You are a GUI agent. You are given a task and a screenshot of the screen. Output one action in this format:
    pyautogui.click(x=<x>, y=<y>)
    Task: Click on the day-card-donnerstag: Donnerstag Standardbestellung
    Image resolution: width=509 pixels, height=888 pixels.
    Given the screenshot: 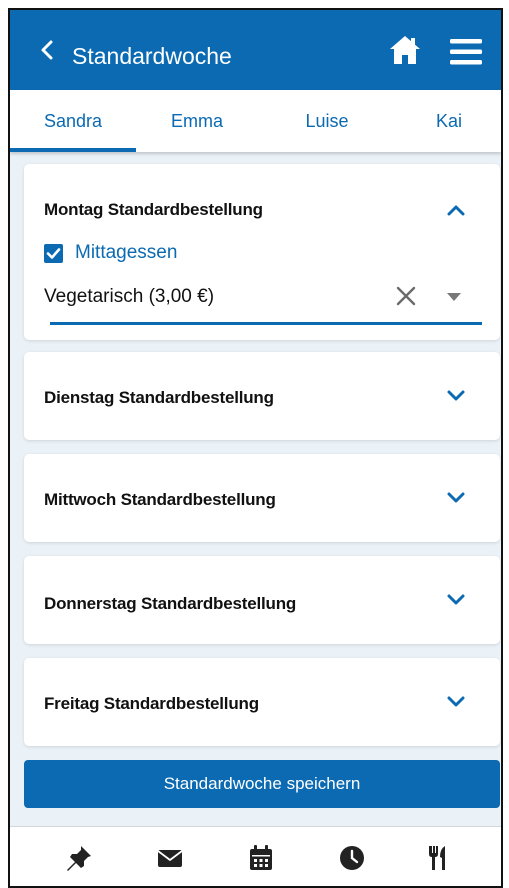 What is the action you would take?
    pyautogui.click(x=262, y=600)
    